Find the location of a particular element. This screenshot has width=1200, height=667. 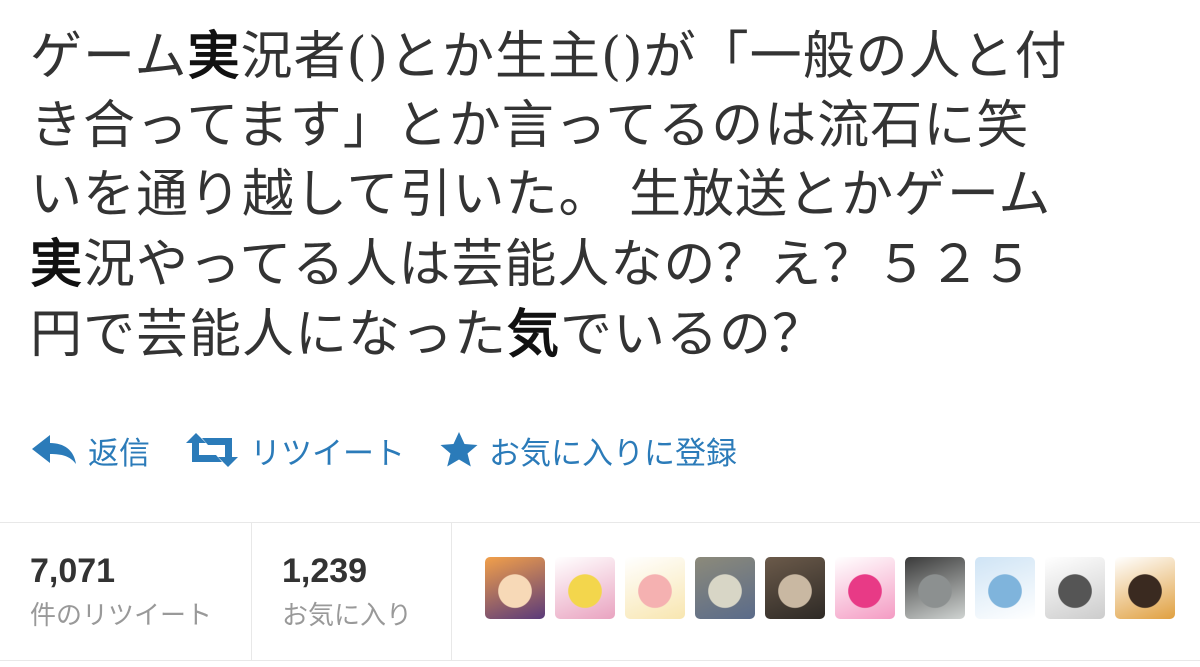

pink-ball-avatar is located at coordinates (865, 588).